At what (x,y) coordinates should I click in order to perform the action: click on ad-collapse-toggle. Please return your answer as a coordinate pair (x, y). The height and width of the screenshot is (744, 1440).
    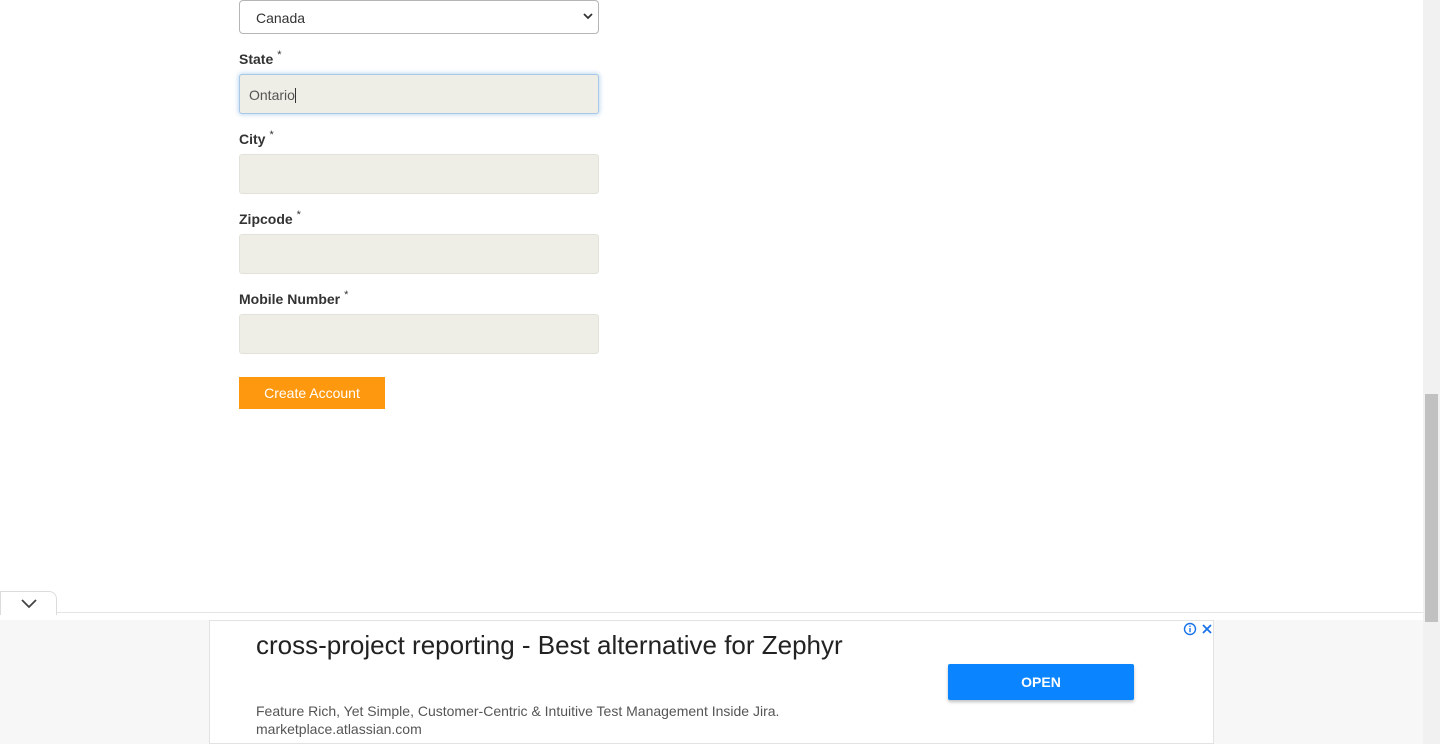
    Looking at the image, I should click on (28, 603).